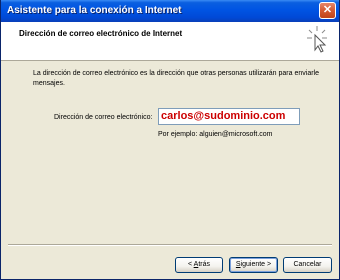  I want to click on example-text: Por ejemplo: alguien@microsoft.com, so click(215, 134).